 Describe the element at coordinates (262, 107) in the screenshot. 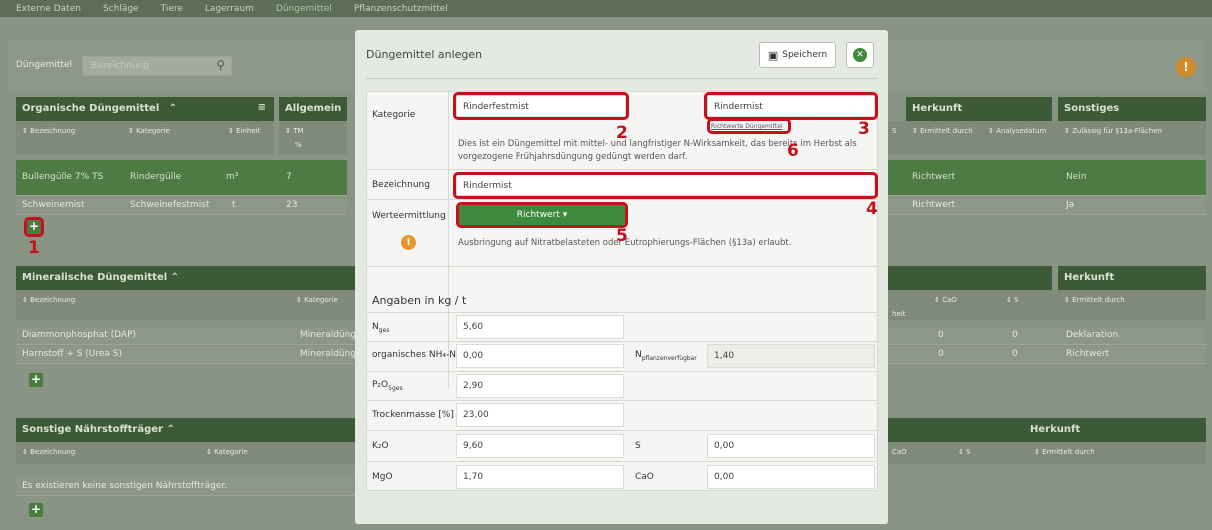

I see `menu-icon: ≡` at that location.